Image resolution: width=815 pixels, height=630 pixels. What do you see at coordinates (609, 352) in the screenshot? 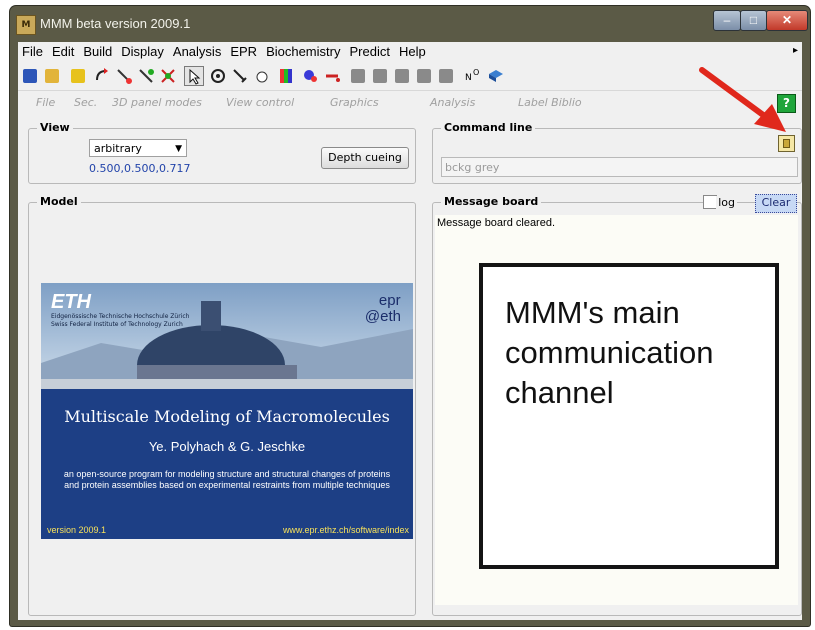
I see `callout-text: MMM's main communication channel` at bounding box center [609, 352].